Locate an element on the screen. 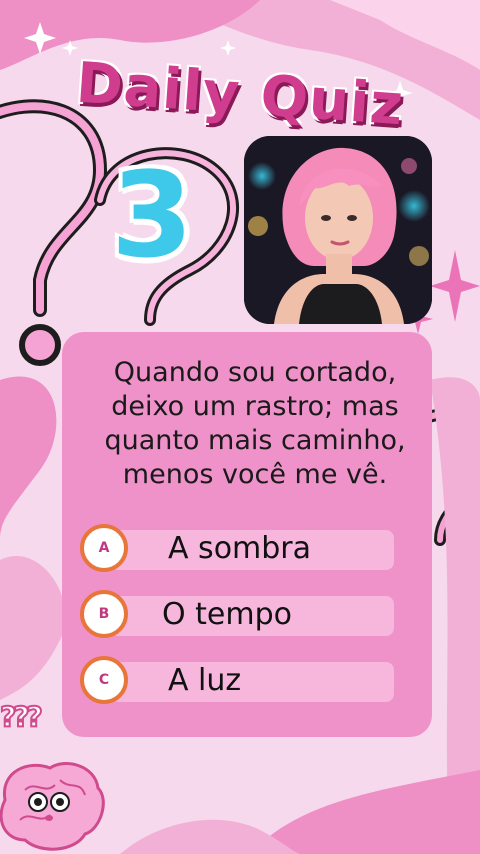 This screenshot has width=480, height=854. quiz-number: 3 is located at coordinates (152, 215).